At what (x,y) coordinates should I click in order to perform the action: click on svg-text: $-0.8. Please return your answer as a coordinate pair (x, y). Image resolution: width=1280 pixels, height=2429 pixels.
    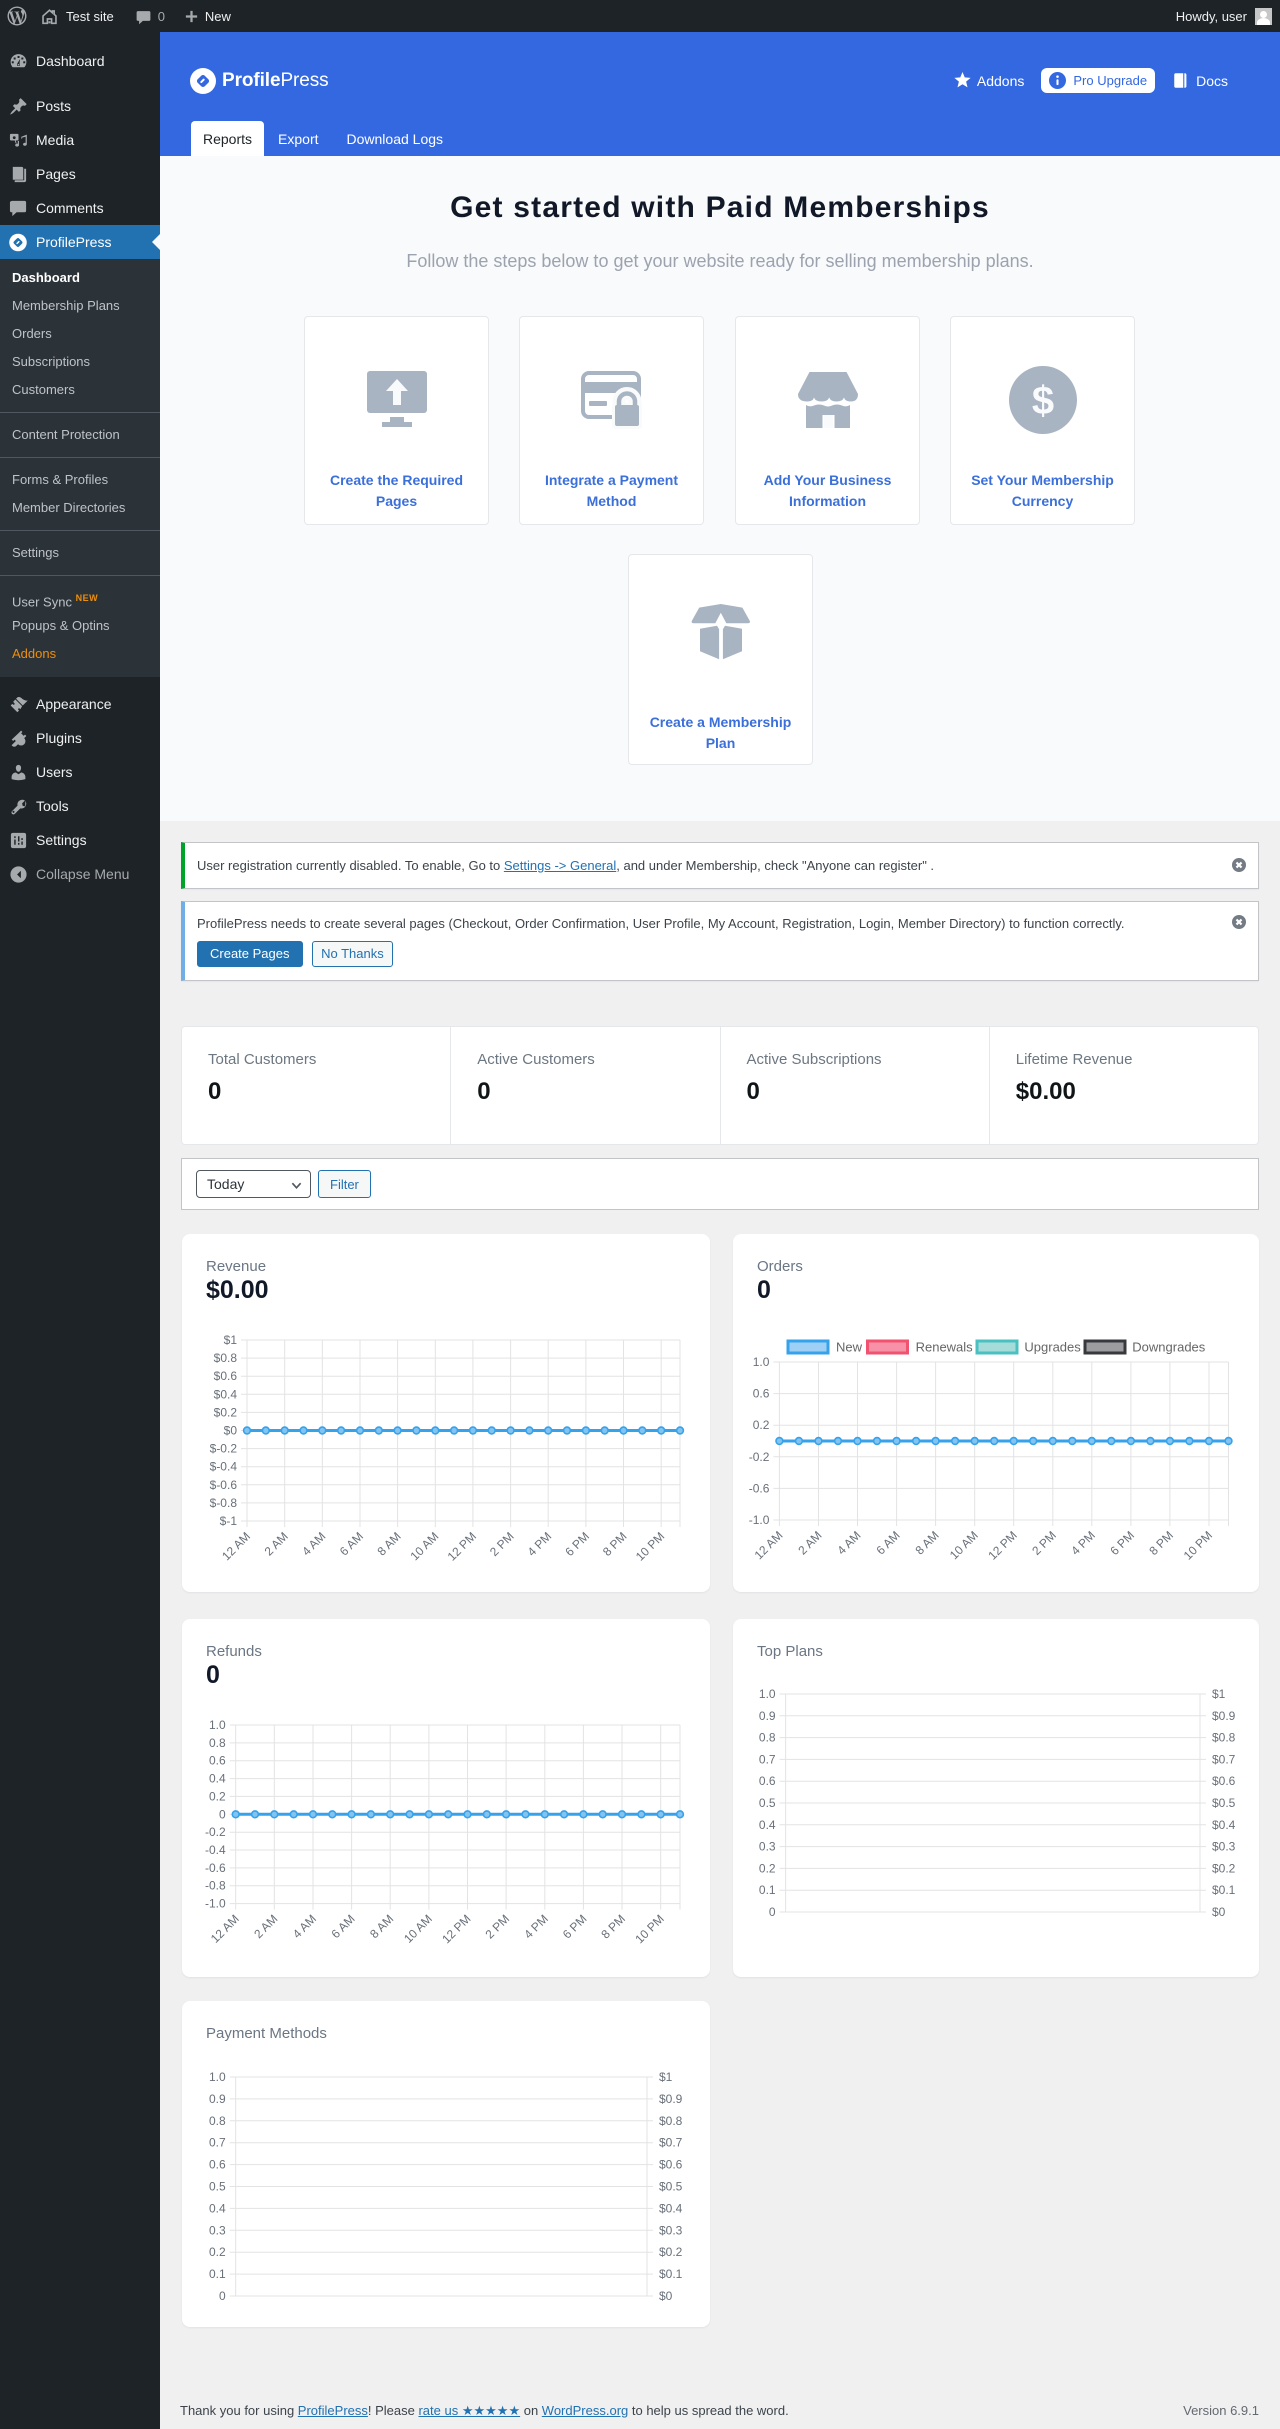
    Looking at the image, I should click on (224, 1503).